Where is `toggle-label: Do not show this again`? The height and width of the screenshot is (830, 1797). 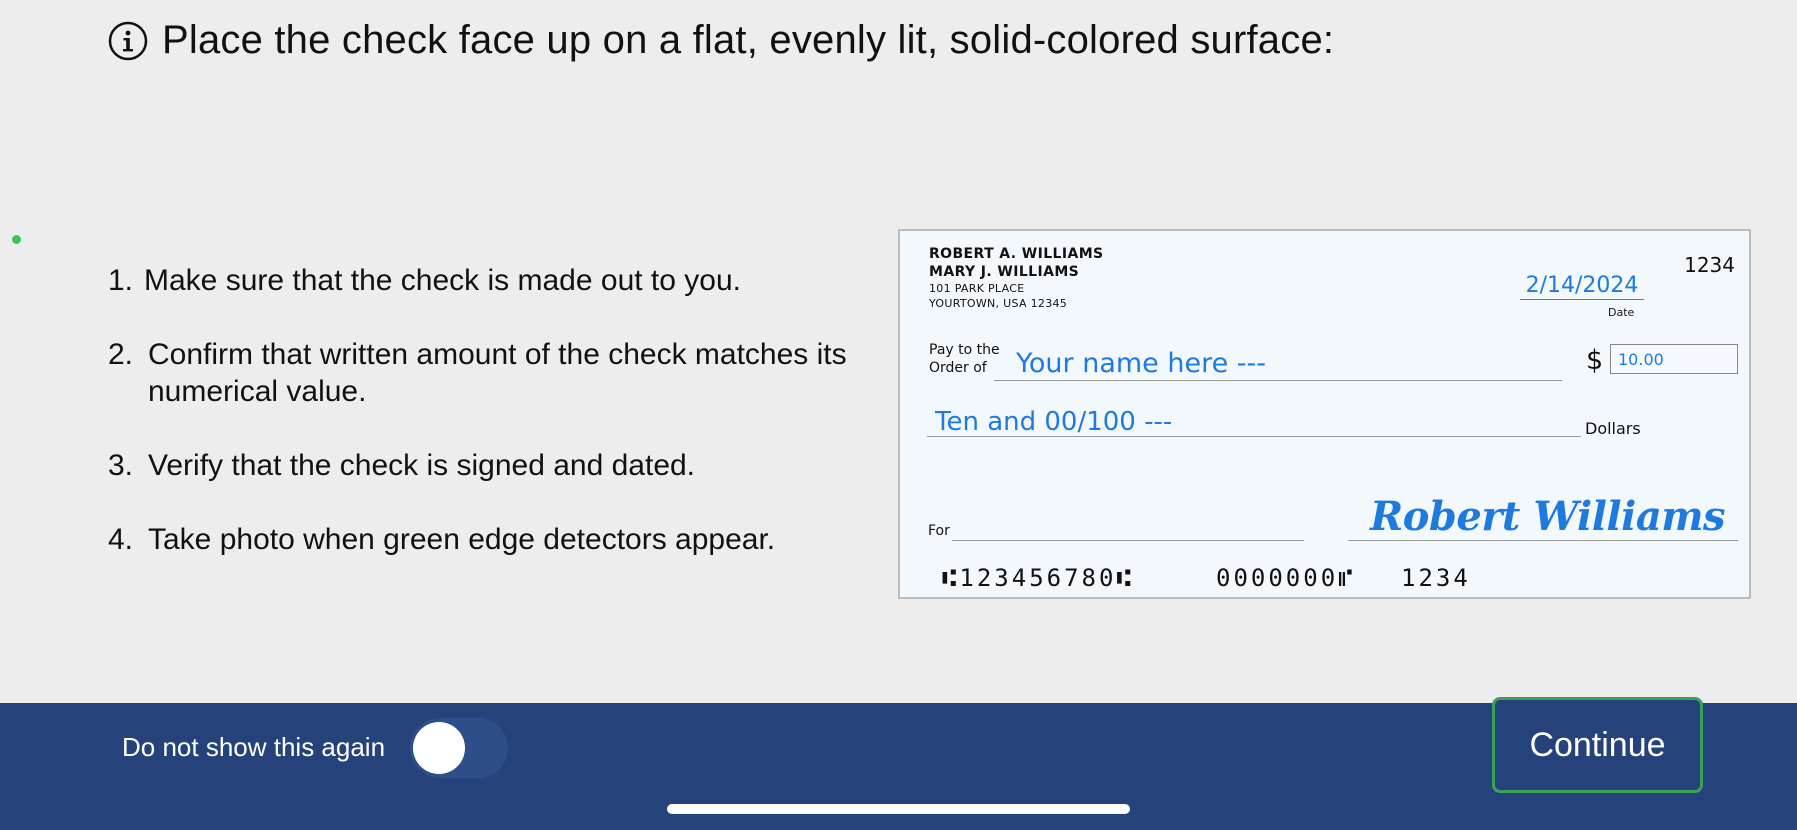 toggle-label: Do not show this again is located at coordinates (254, 747).